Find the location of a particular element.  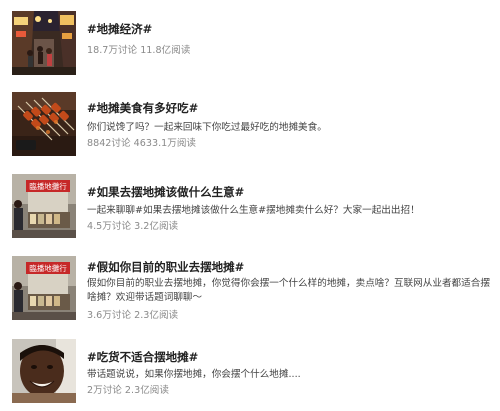

street-food-grill-photo is located at coordinates (44, 124).